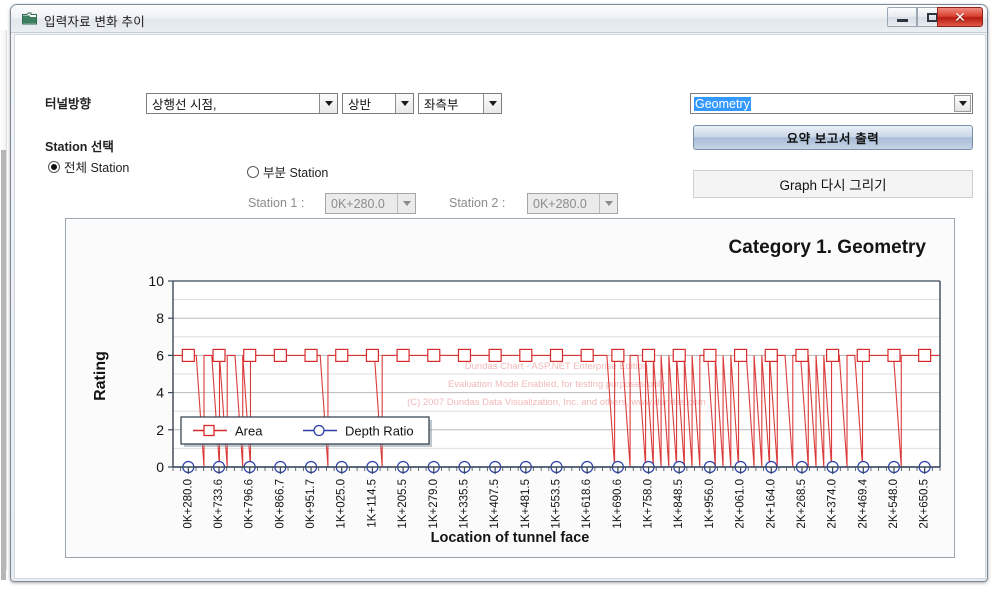  Describe the element at coordinates (403, 504) in the screenshot. I see `svg-text: 1K+205.5` at that location.